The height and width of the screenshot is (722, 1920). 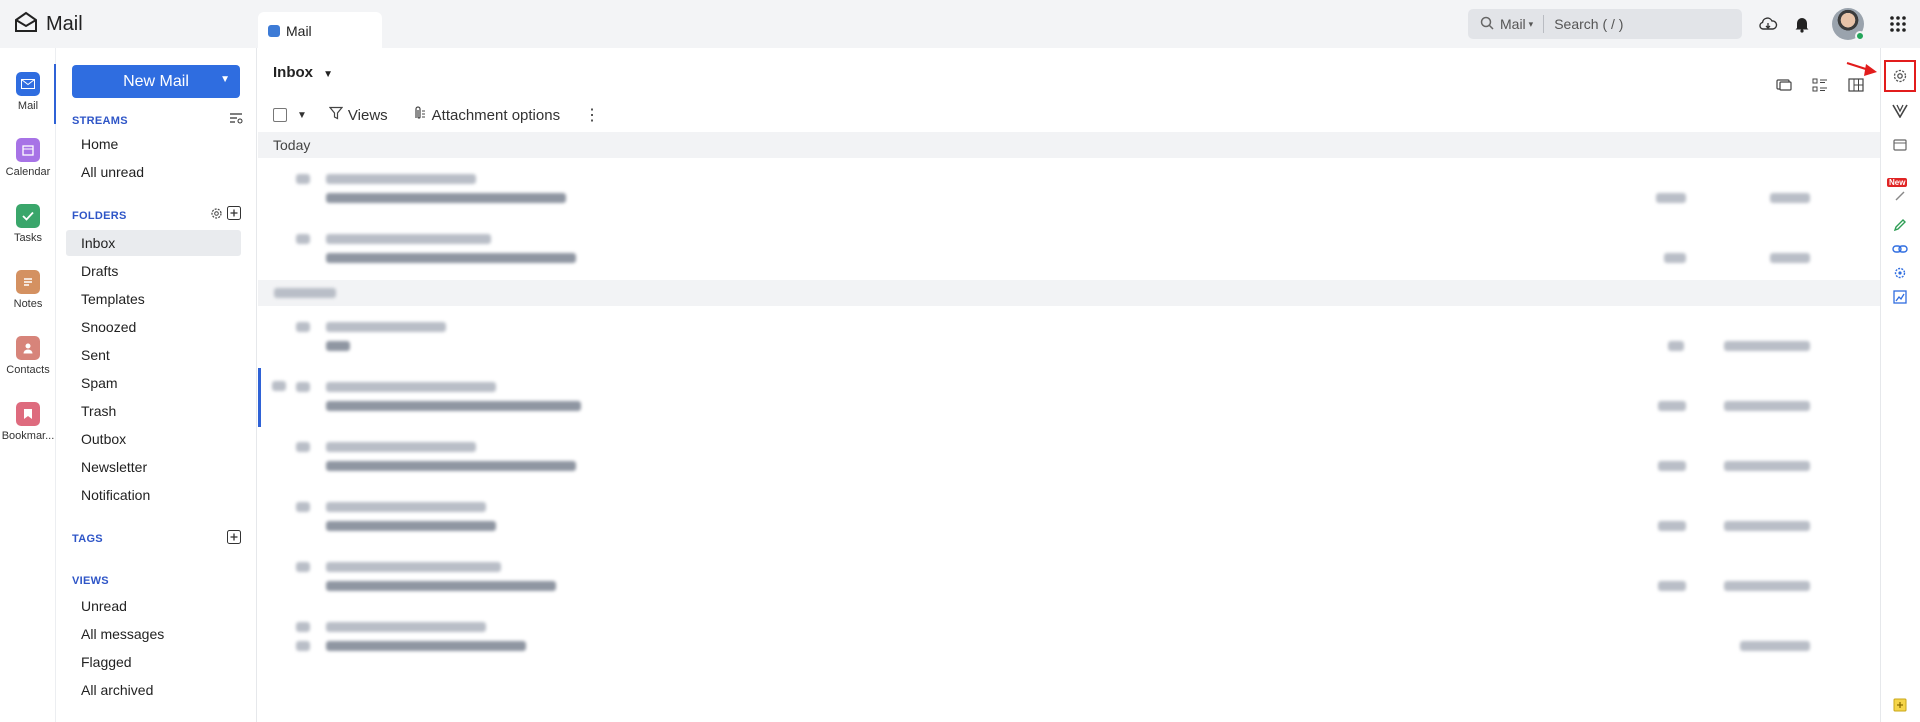 What do you see at coordinates (1531, 23) in the screenshot?
I see `chevron-down-icon: ▾` at bounding box center [1531, 23].